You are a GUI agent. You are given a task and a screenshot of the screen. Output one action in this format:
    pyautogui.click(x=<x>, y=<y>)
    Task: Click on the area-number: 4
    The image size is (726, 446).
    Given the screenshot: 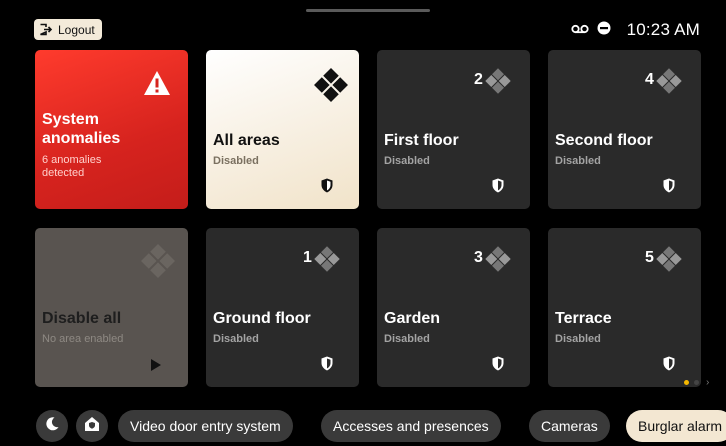 What is the action you would take?
    pyautogui.click(x=649, y=79)
    